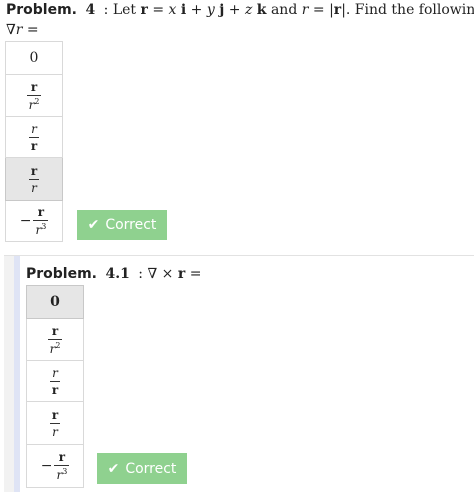 The image size is (474, 492). I want to click on option-neg-r-over-r-cubed: − r r3, so click(34, 221).